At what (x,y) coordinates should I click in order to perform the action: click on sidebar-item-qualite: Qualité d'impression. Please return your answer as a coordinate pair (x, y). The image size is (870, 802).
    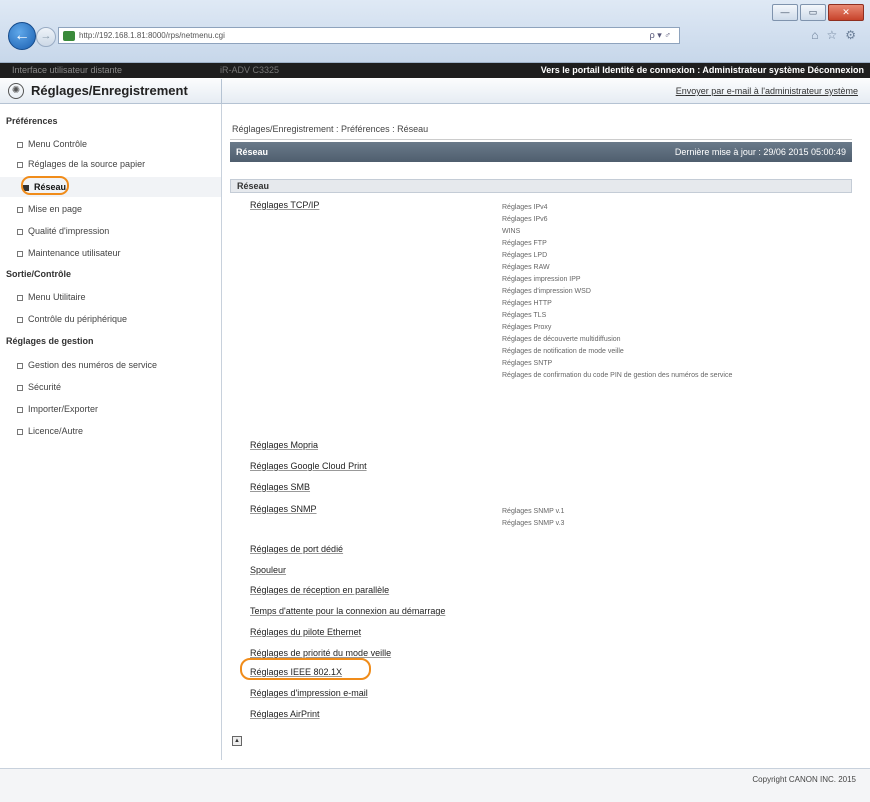
    Looking at the image, I should click on (63, 231).